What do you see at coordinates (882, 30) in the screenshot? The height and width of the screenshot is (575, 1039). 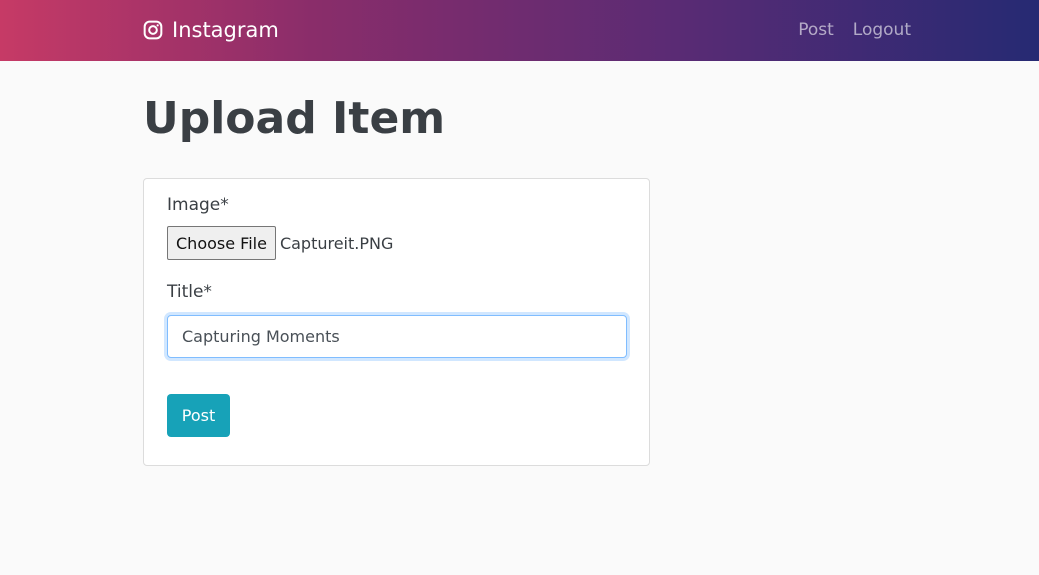 I see `nav-logout-link: Logout` at bounding box center [882, 30].